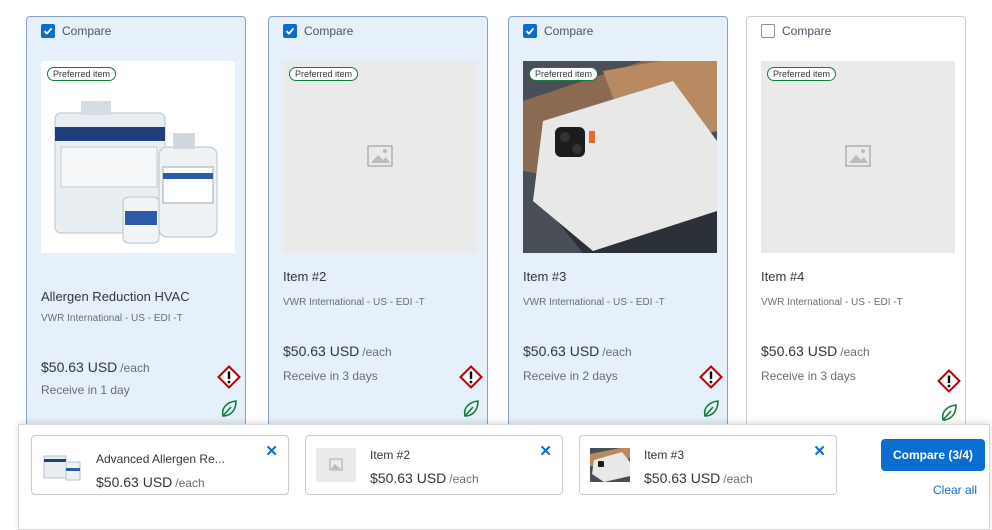 The width and height of the screenshot is (992, 530). What do you see at coordinates (570, 376) in the screenshot?
I see `delivery-time: Receive in 2 days` at bounding box center [570, 376].